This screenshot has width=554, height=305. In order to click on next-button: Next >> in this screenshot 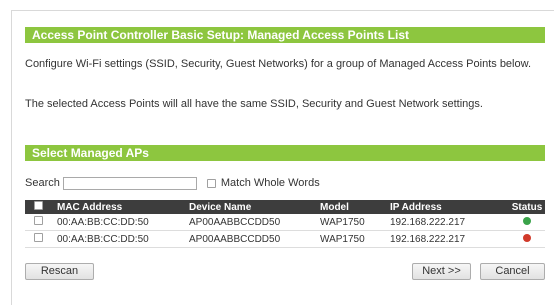, I will do `click(441, 271)`.